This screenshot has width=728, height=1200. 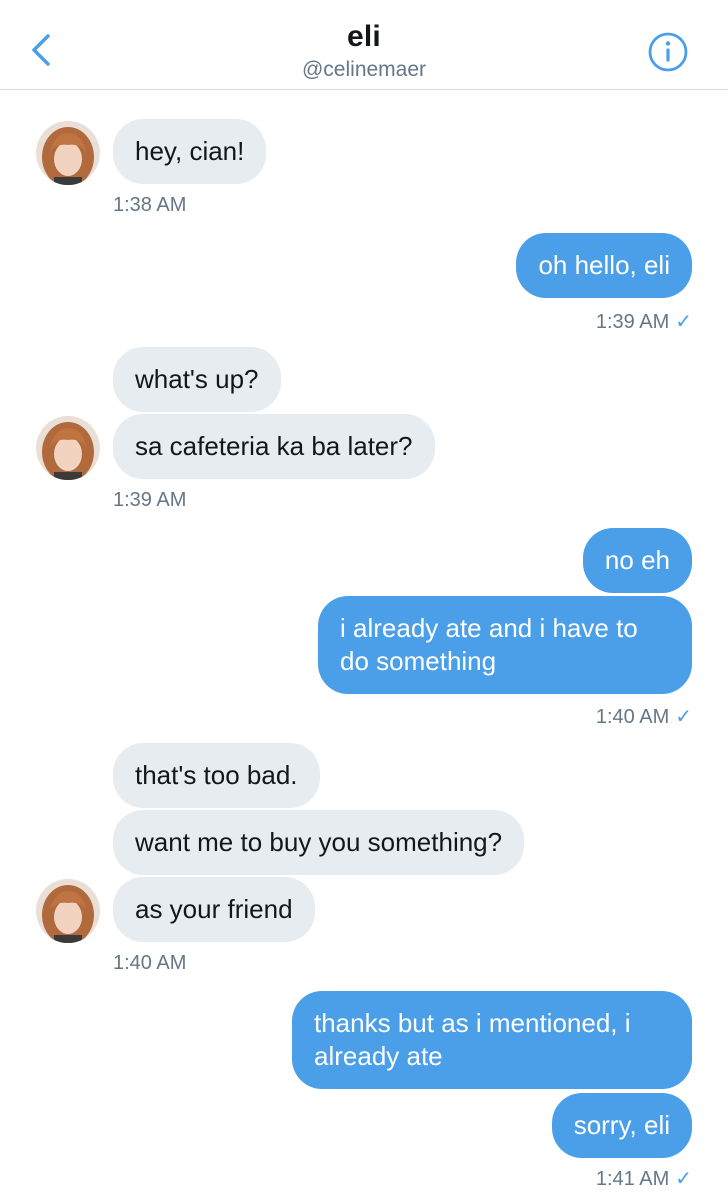 What do you see at coordinates (505, 645) in the screenshot?
I see `message-bubble-outgoing: i already ate and i have to do something` at bounding box center [505, 645].